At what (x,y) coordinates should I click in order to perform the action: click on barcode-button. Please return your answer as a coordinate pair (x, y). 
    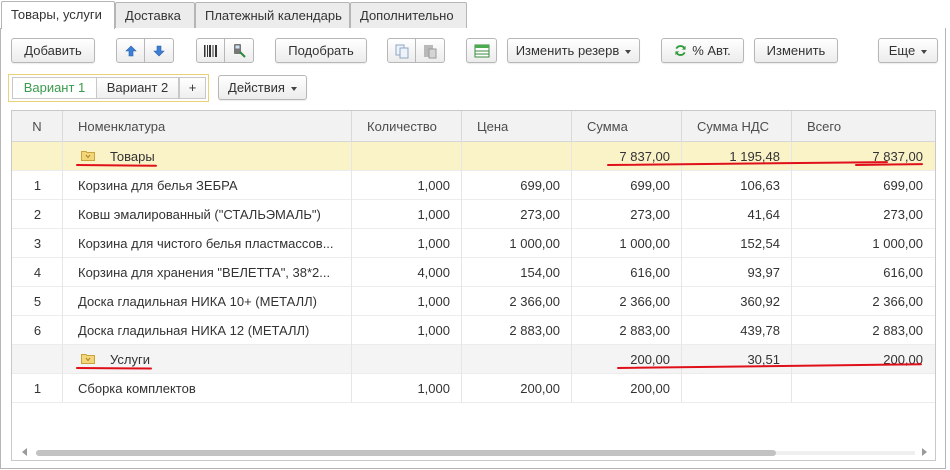
    Looking at the image, I should click on (210, 50).